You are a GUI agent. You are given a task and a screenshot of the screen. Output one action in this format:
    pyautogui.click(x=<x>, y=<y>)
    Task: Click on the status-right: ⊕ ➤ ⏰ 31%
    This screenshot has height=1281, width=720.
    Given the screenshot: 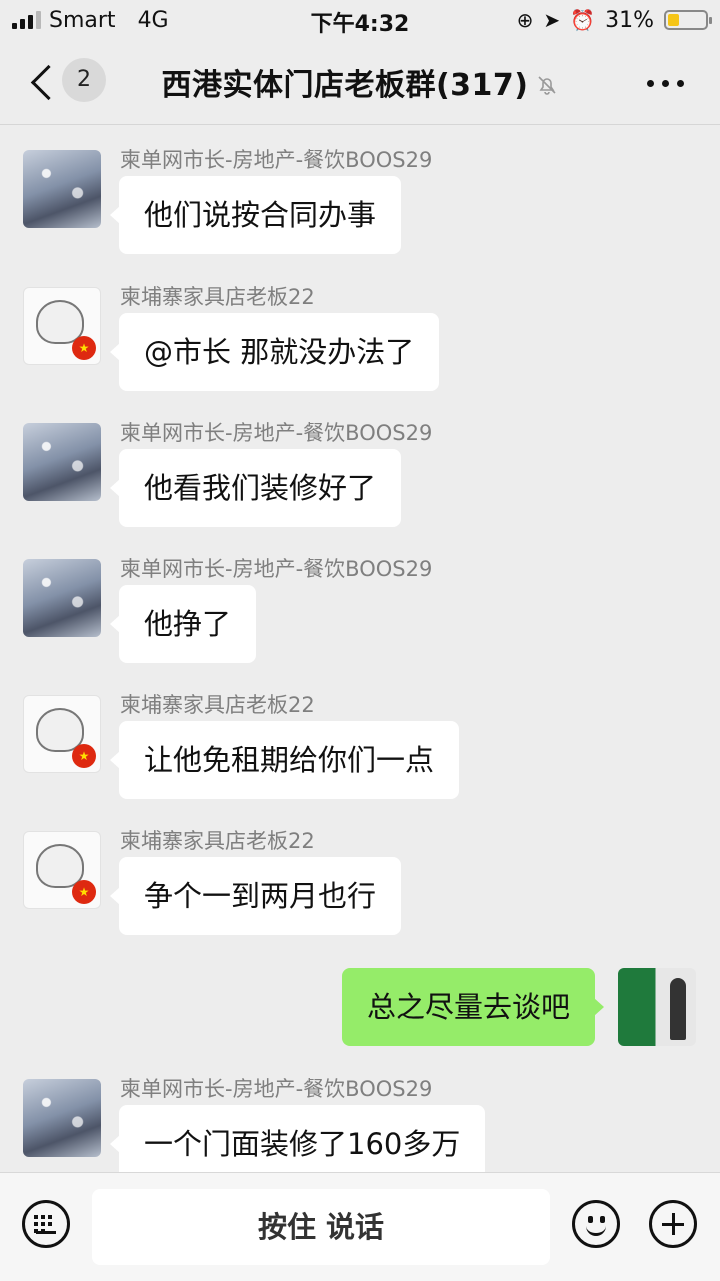 What is the action you would take?
    pyautogui.click(x=614, y=20)
    